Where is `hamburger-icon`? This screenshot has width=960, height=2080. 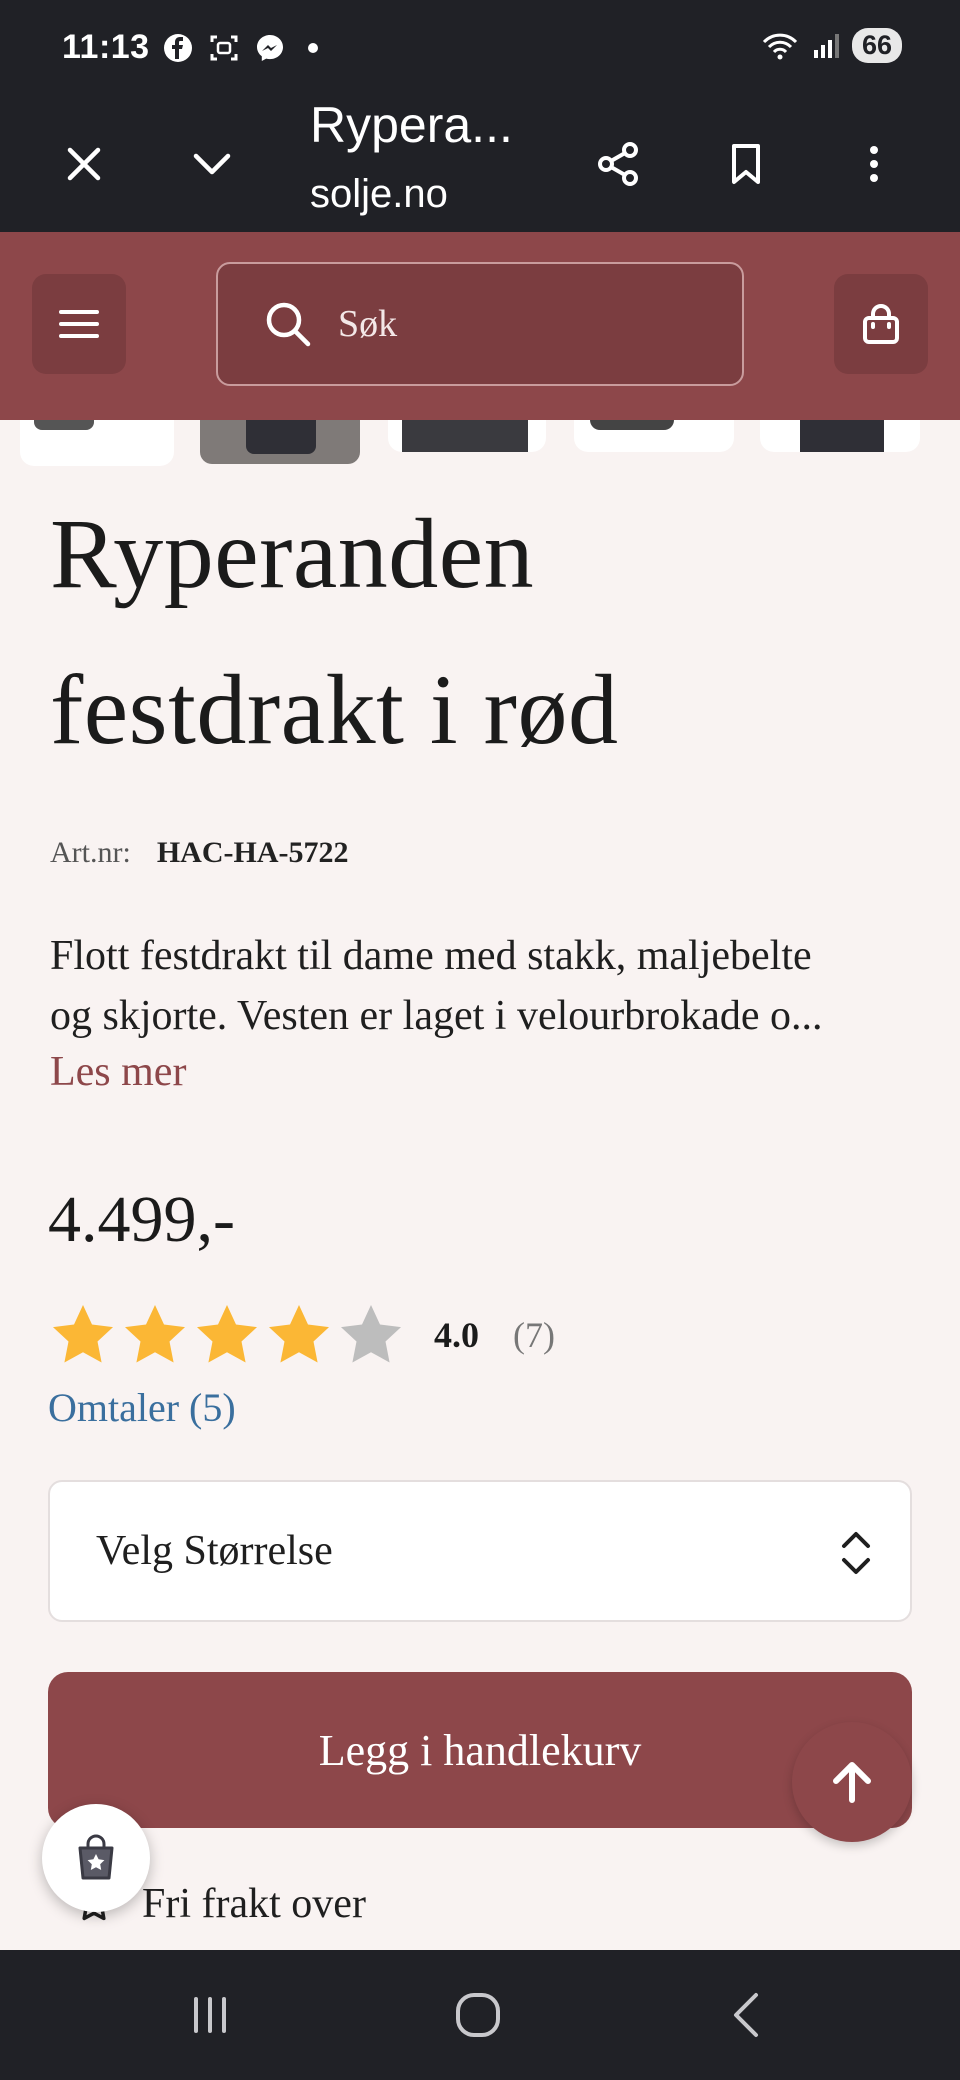 hamburger-icon is located at coordinates (79, 324).